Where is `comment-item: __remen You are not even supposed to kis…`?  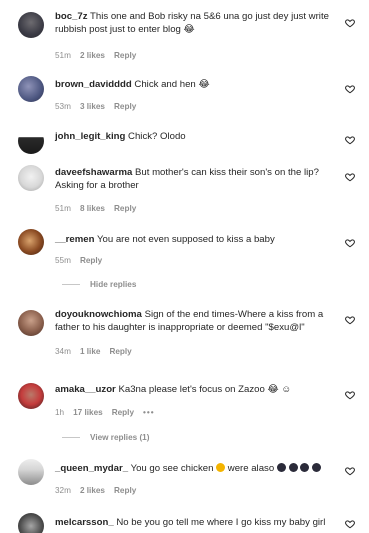
comment-item: __remen You are not even supposed to kis… is located at coordinates (184, 260).